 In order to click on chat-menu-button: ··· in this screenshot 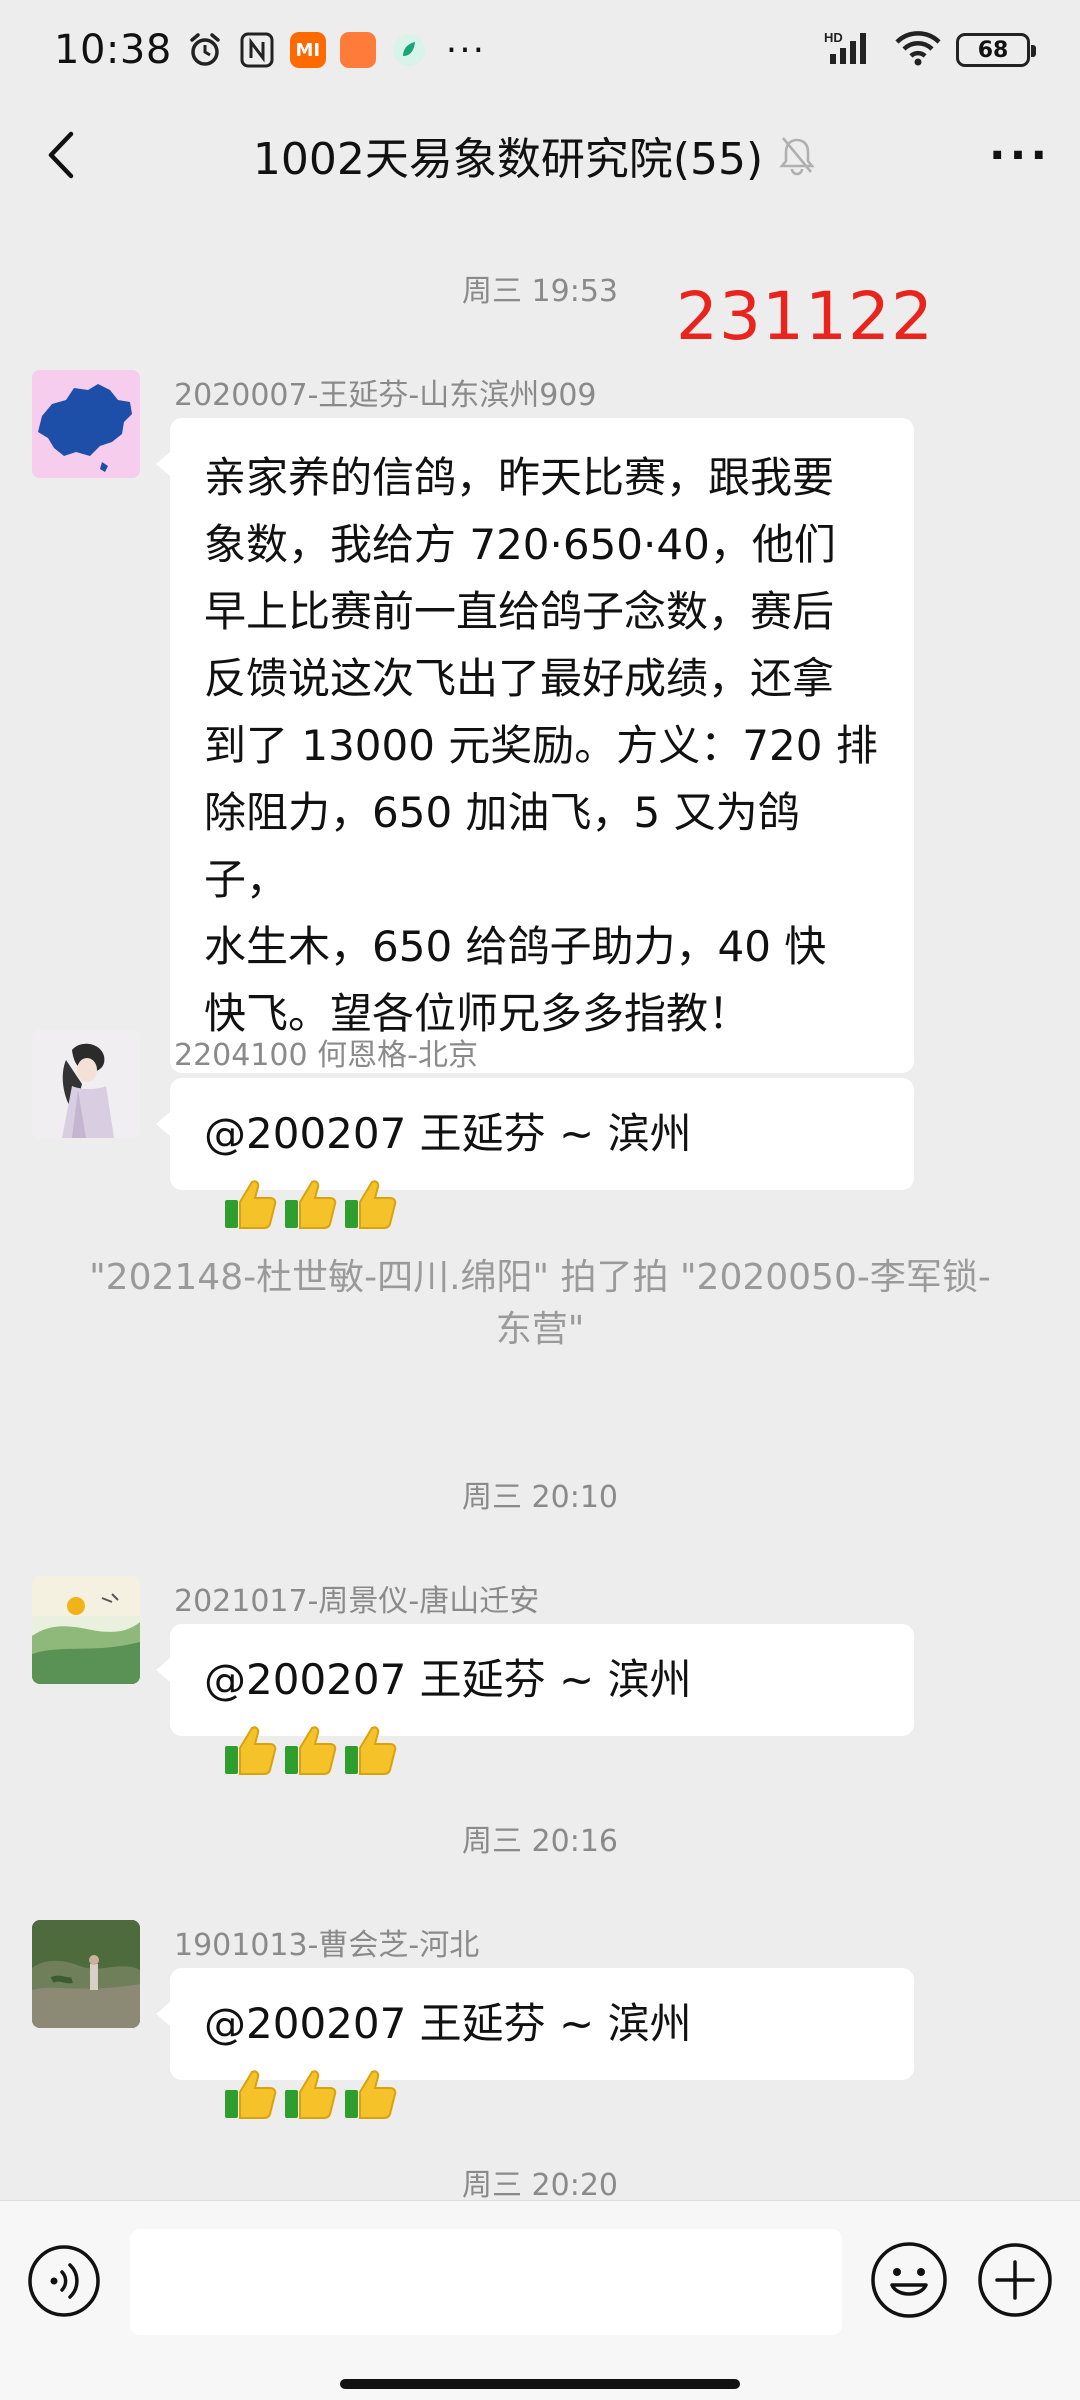, I will do `click(1020, 155)`.